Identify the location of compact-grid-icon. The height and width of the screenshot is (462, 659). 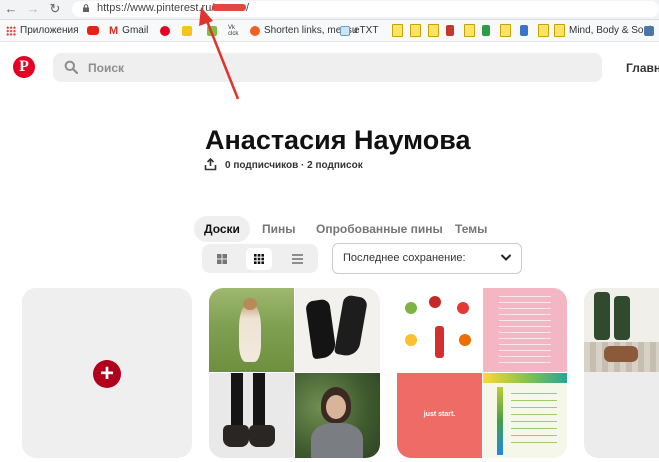
(259, 259).